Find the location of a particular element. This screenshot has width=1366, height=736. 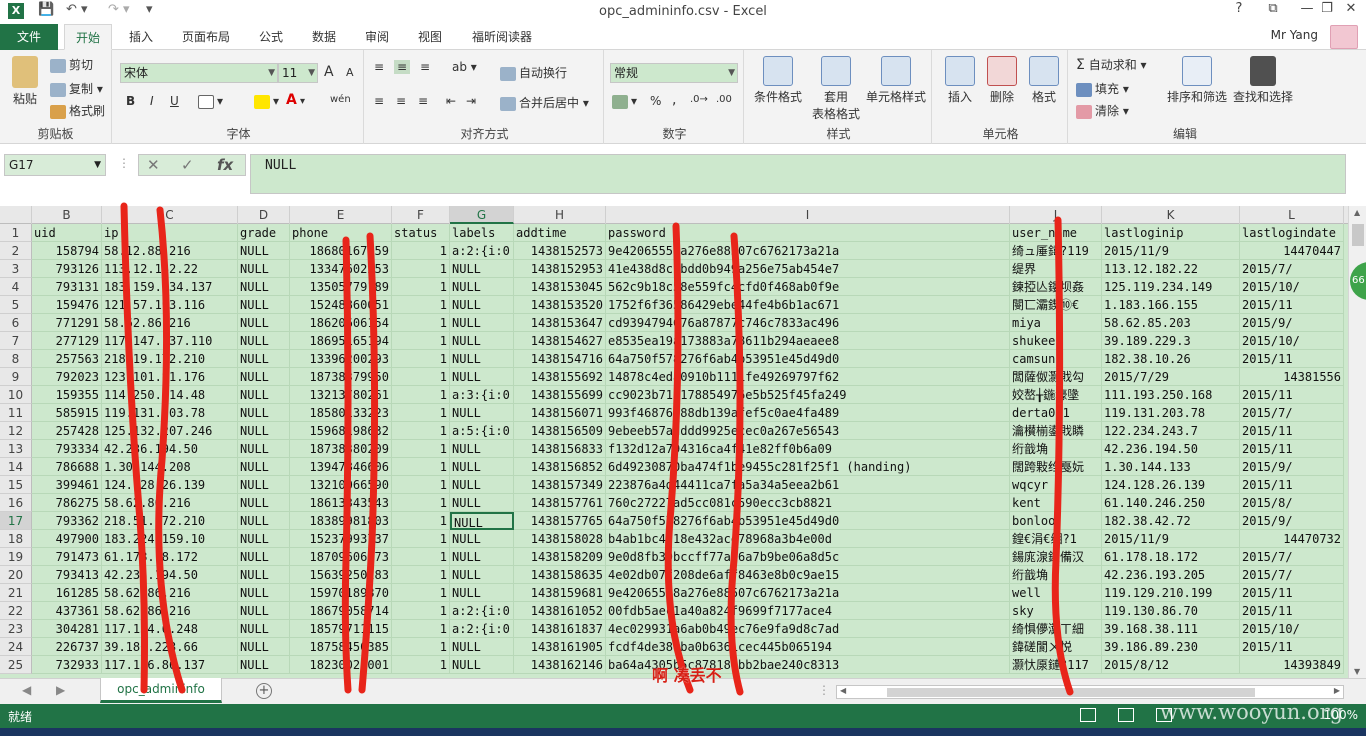

cell-uid: 793362 is located at coordinates (67, 521).